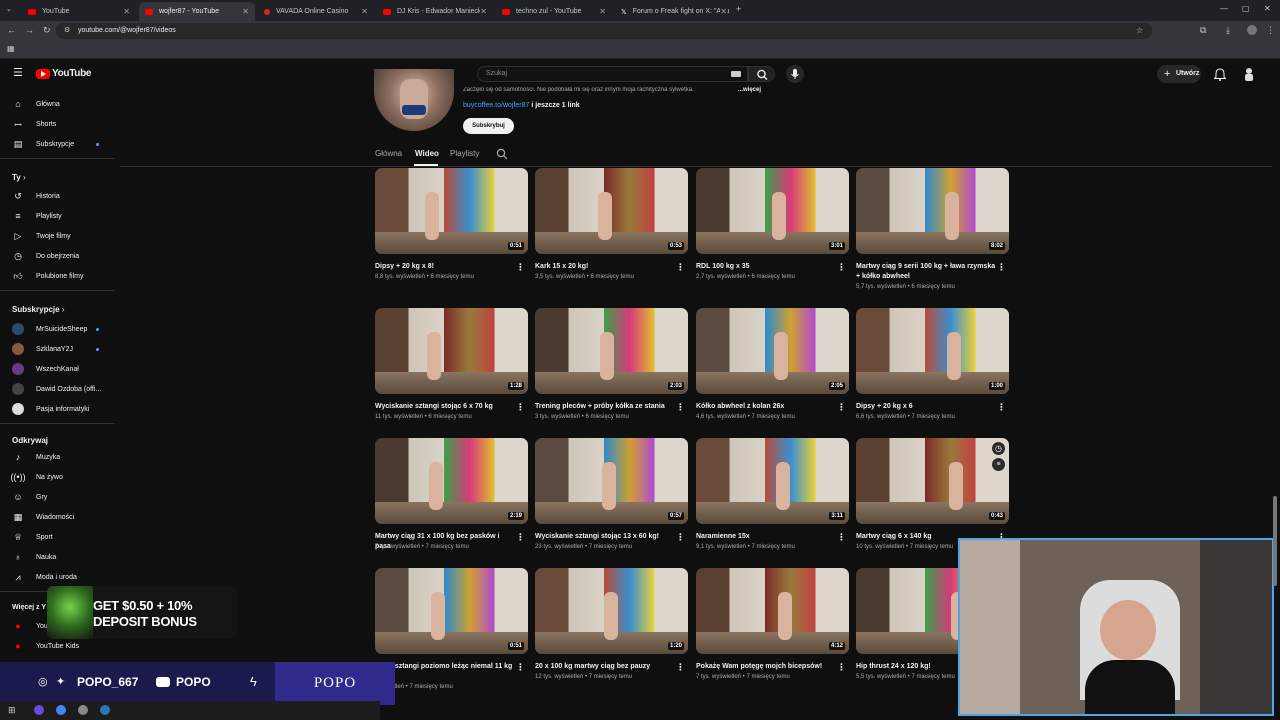 The height and width of the screenshot is (720, 1280). Describe the element at coordinates (1228, 30) in the screenshot. I see `download-icon: ⤓` at that location.